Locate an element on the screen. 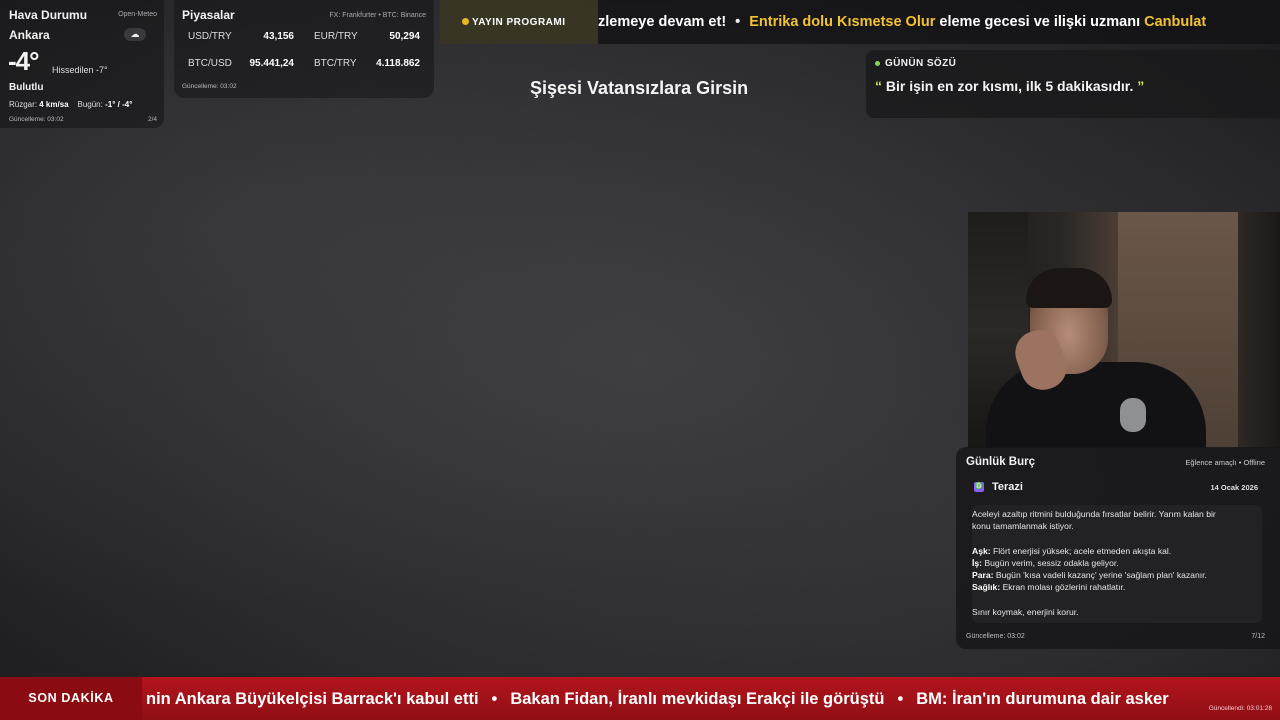 This screenshot has height=720, width=1280. horoscope-work: İş: Bugün verim, sessiz odakla geliyor. is located at coordinates (1045, 563).